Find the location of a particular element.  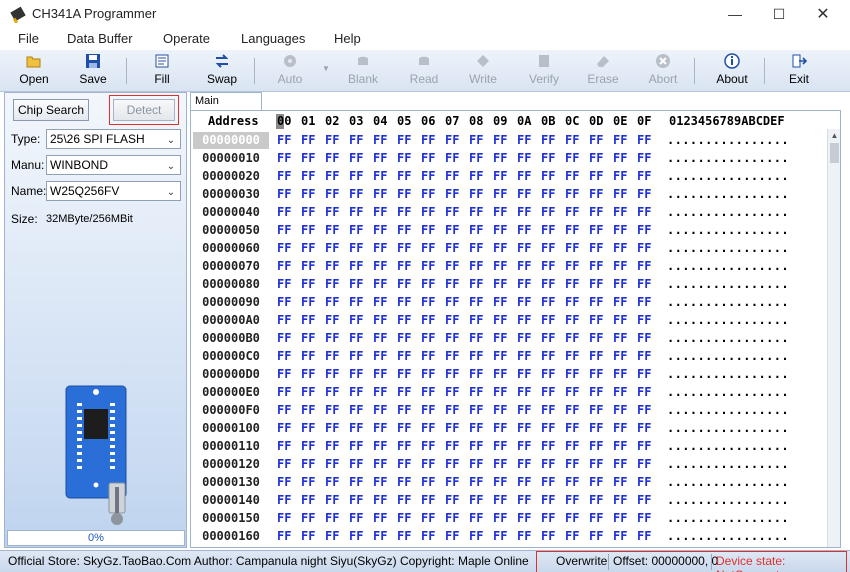

scroll-up-icon: ▲ is located at coordinates (834, 135).